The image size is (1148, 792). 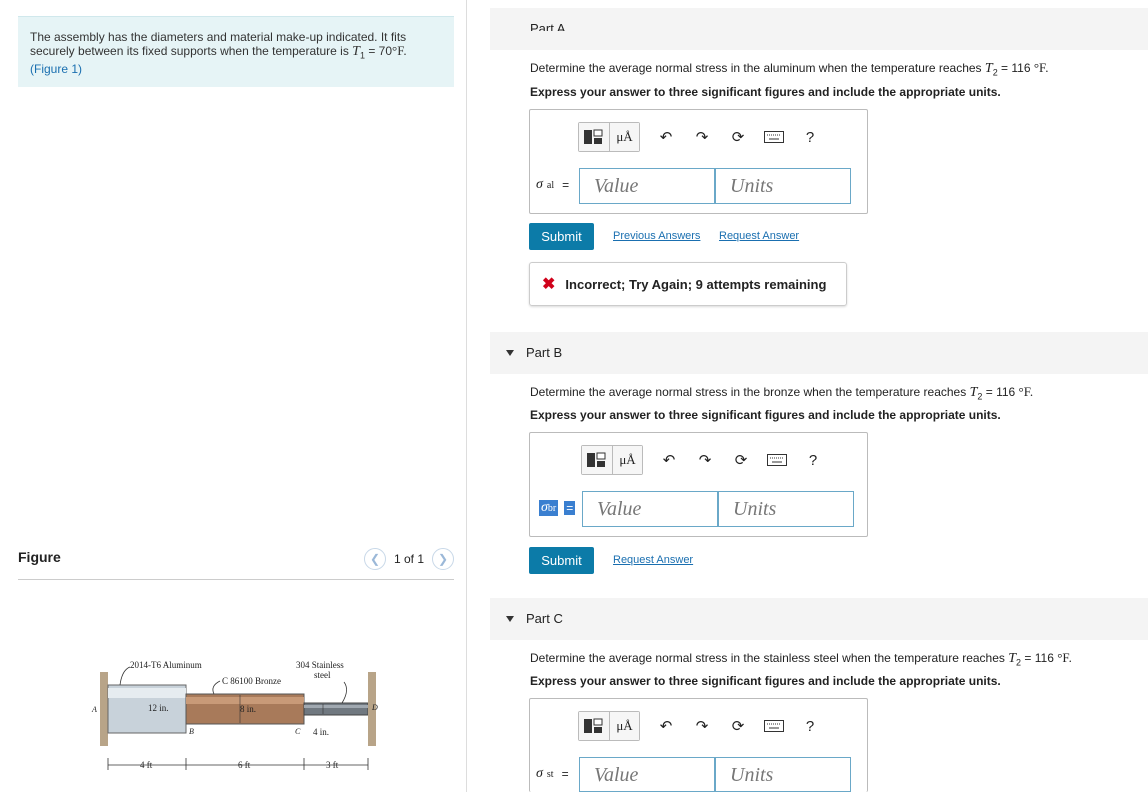 What do you see at coordinates (1000, 392) in the screenshot?
I see `part-b-t2-value: = 116` at bounding box center [1000, 392].